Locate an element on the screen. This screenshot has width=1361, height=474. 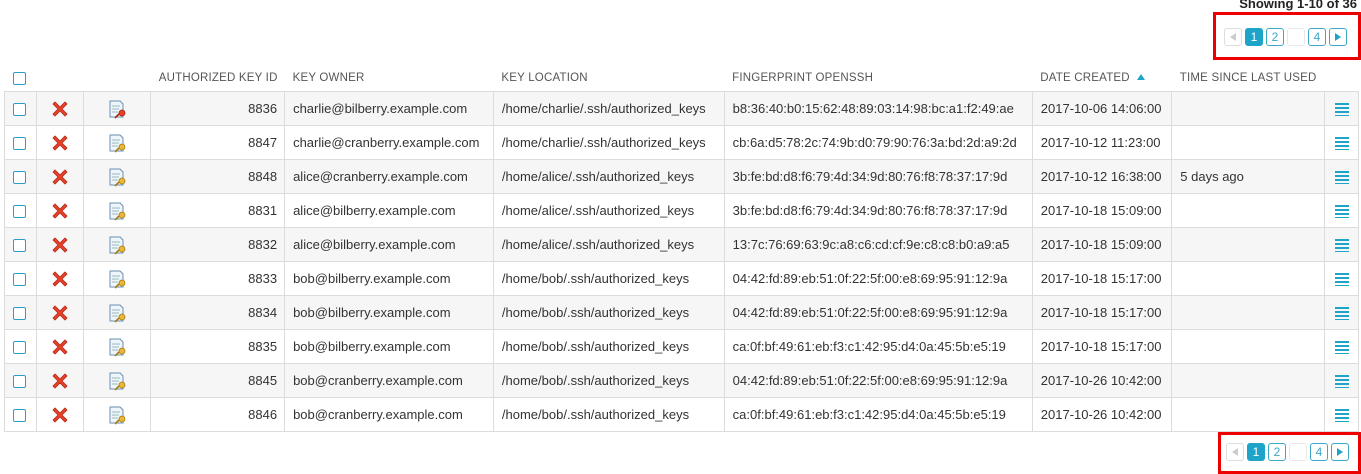
header-date-created: DATE CREATED is located at coordinates (1102, 78).